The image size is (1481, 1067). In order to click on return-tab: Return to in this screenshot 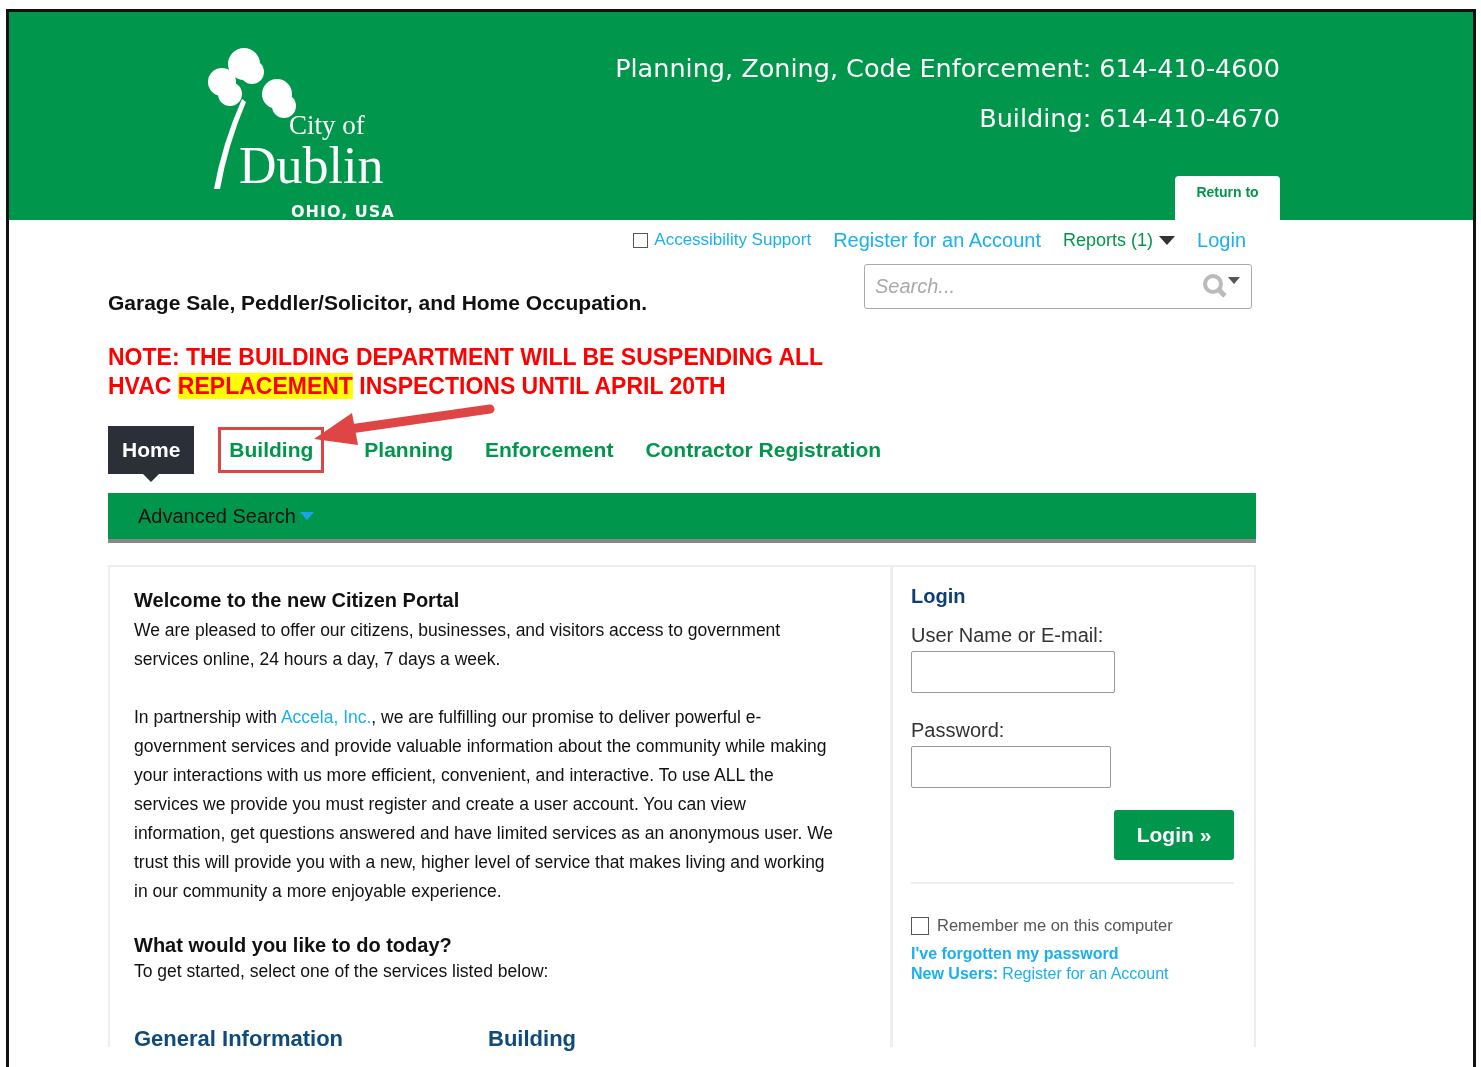, I will do `click(1227, 198)`.